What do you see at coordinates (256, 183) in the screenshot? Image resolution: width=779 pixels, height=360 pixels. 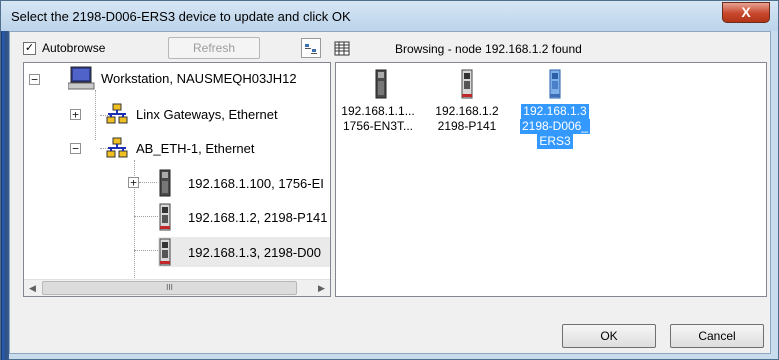 I see `tree-item-label: 192.168.1.100, 1756-EI` at bounding box center [256, 183].